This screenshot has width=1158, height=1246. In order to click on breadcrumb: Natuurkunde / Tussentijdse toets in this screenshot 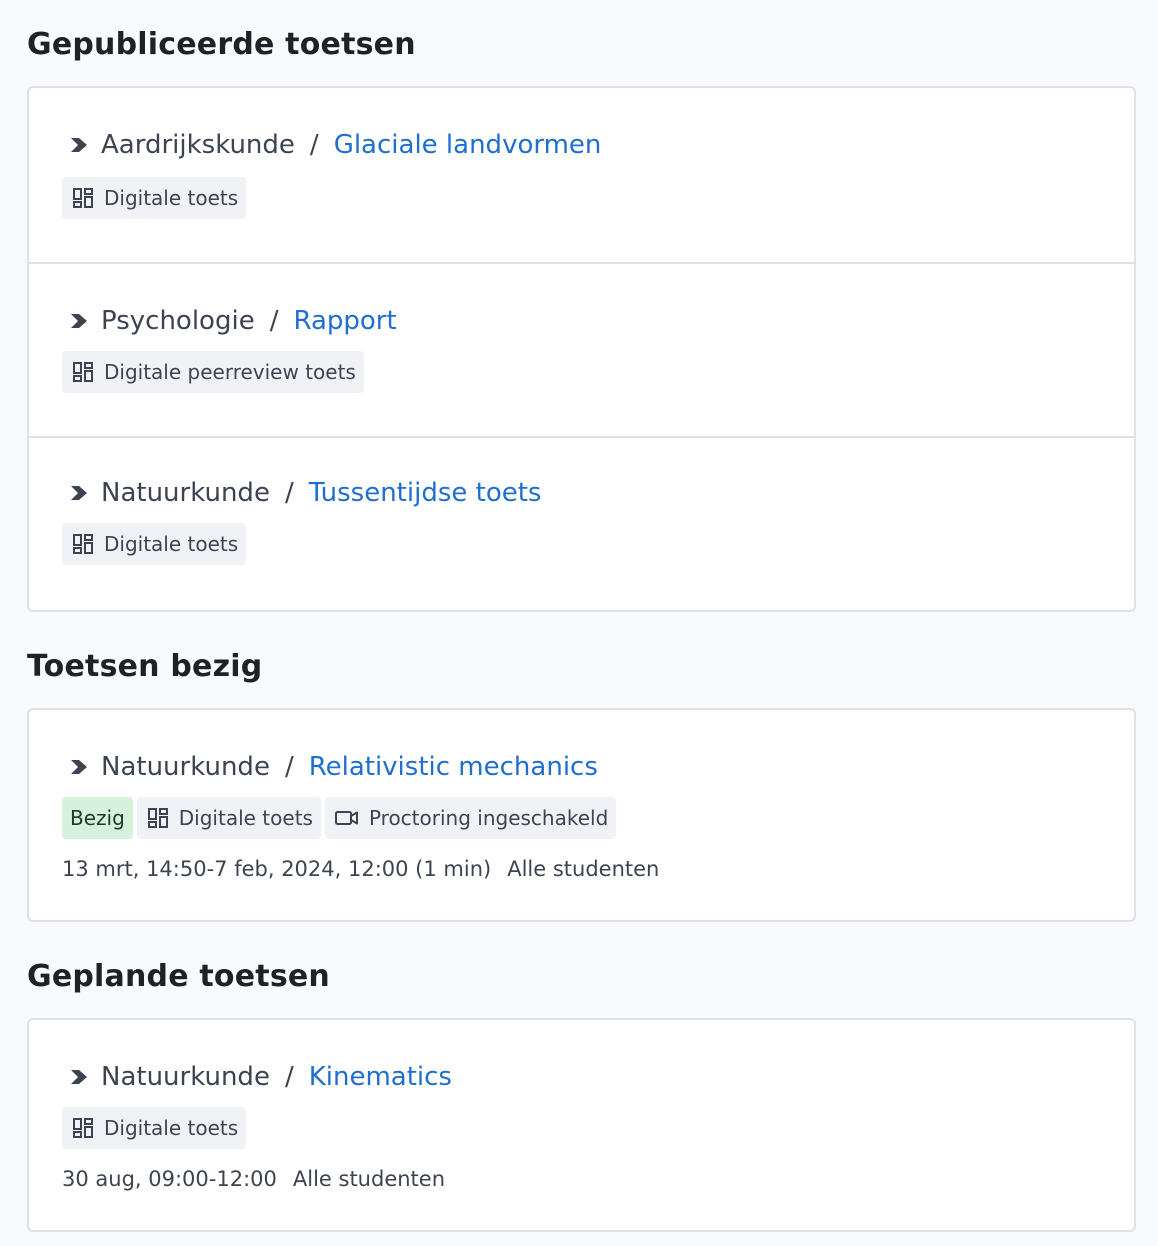, I will do `click(305, 493)`.